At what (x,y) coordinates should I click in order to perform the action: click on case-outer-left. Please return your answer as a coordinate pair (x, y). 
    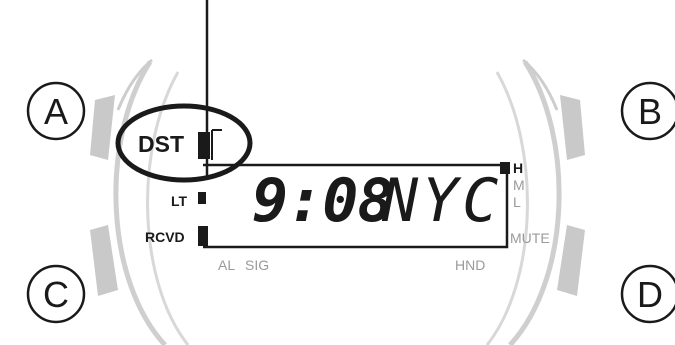
    Looking at the image, I should click on (140, 202).